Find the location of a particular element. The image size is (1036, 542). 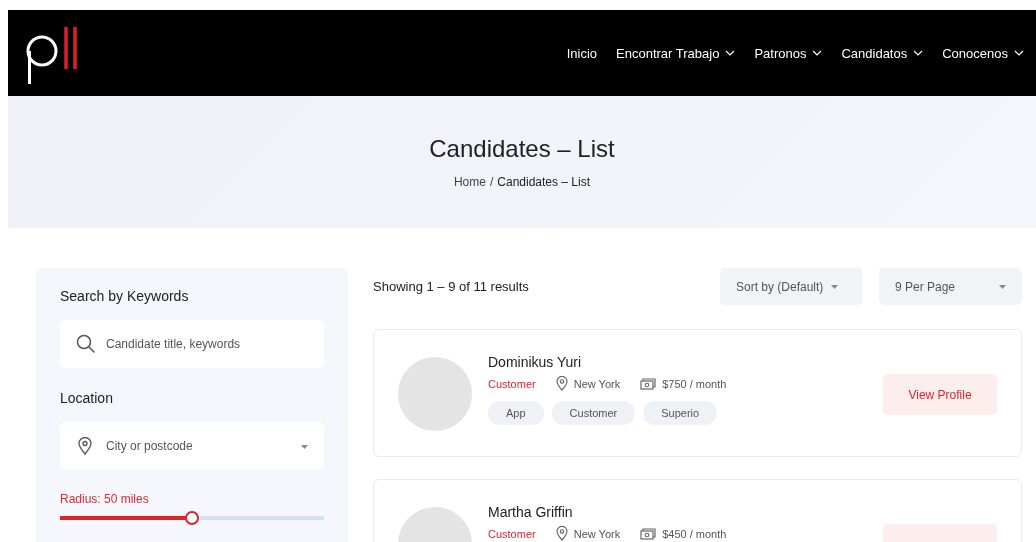

filter-heading: Location is located at coordinates (87, 398).